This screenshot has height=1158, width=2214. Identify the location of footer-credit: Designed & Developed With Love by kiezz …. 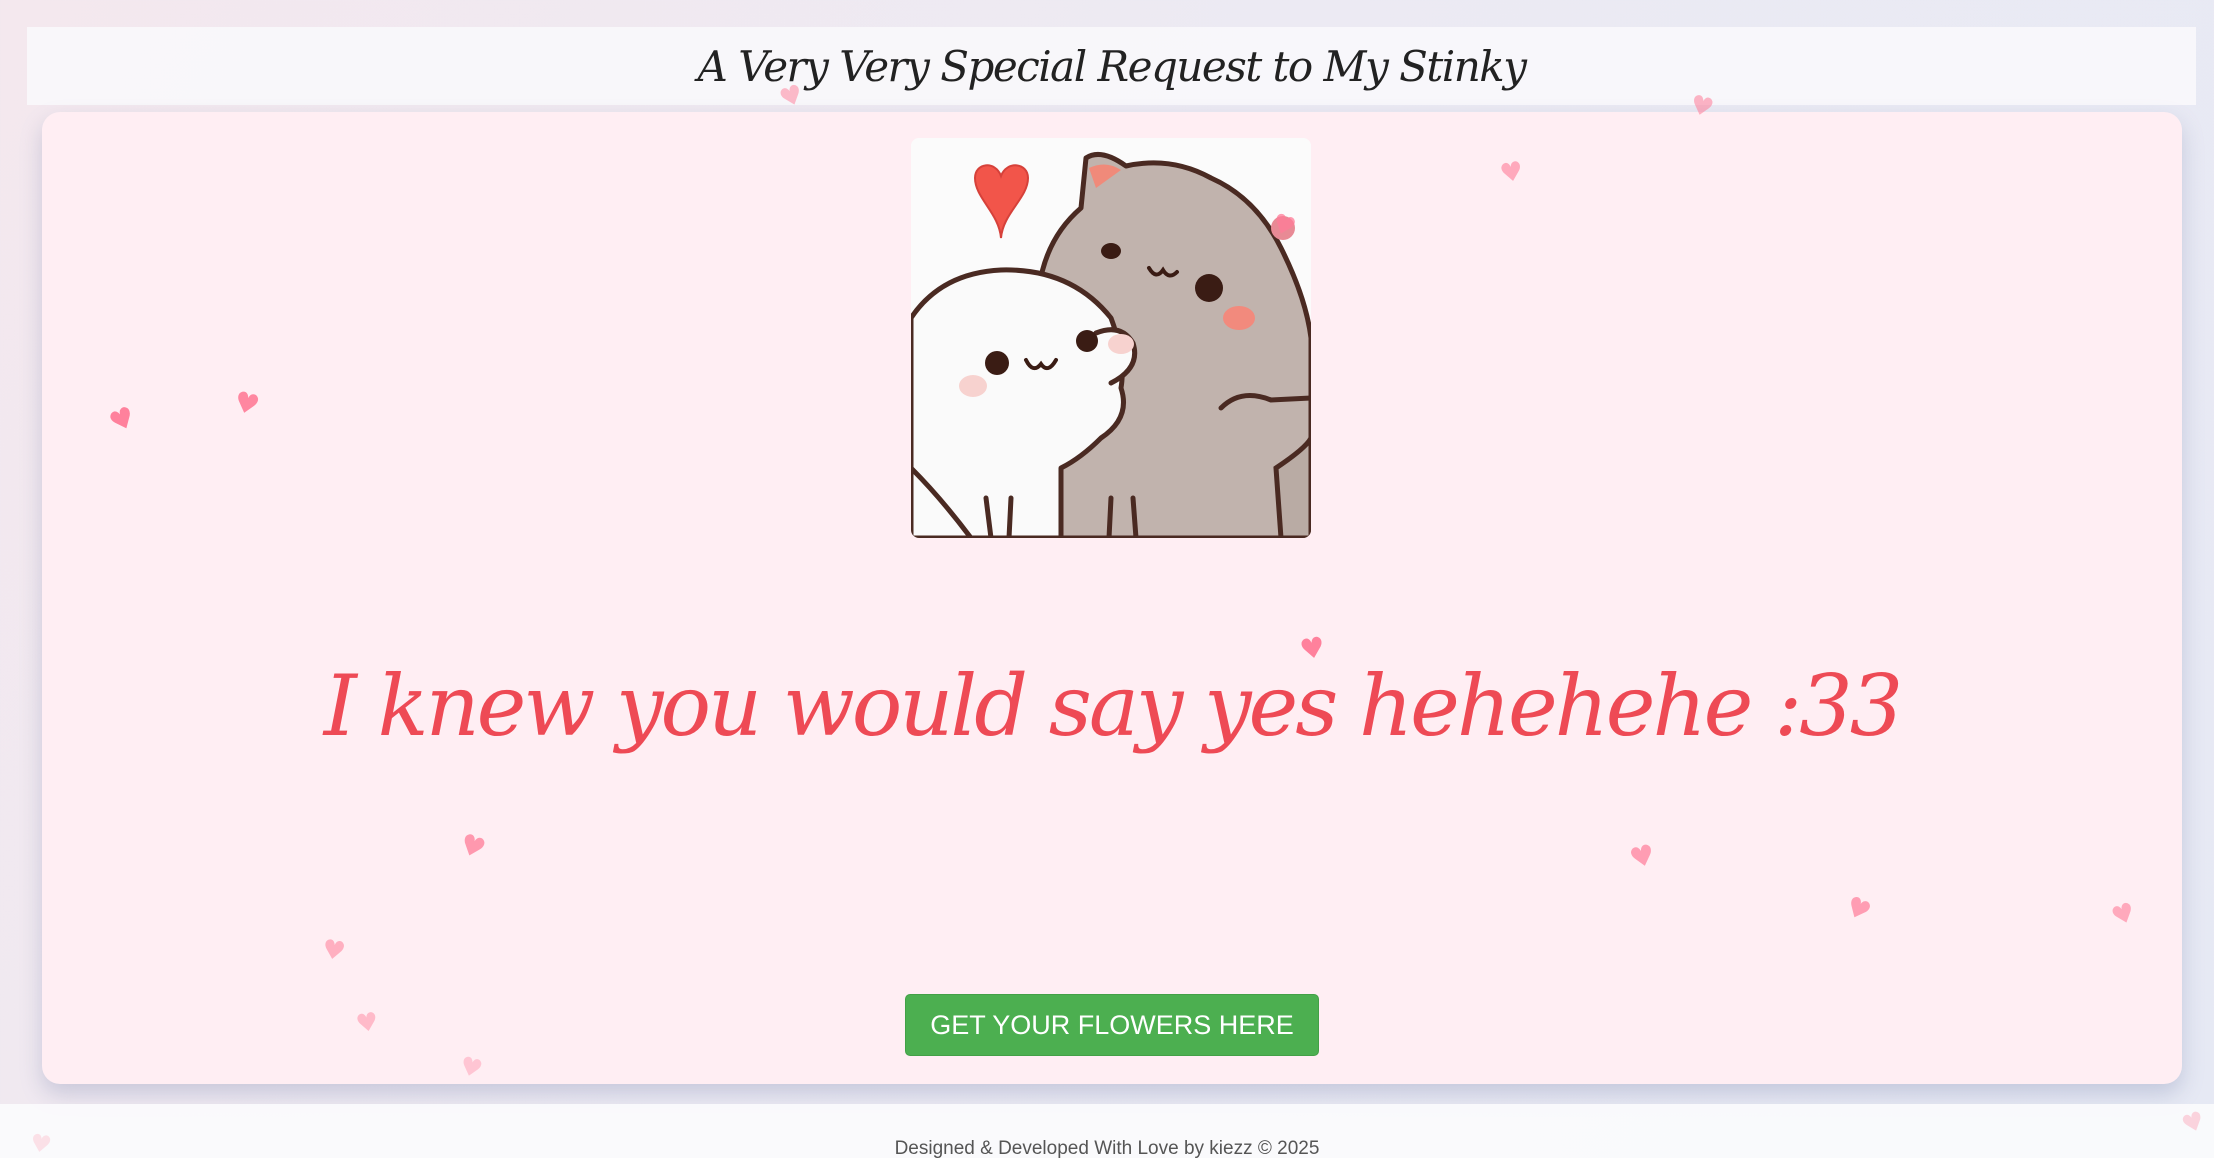
(1107, 1148).